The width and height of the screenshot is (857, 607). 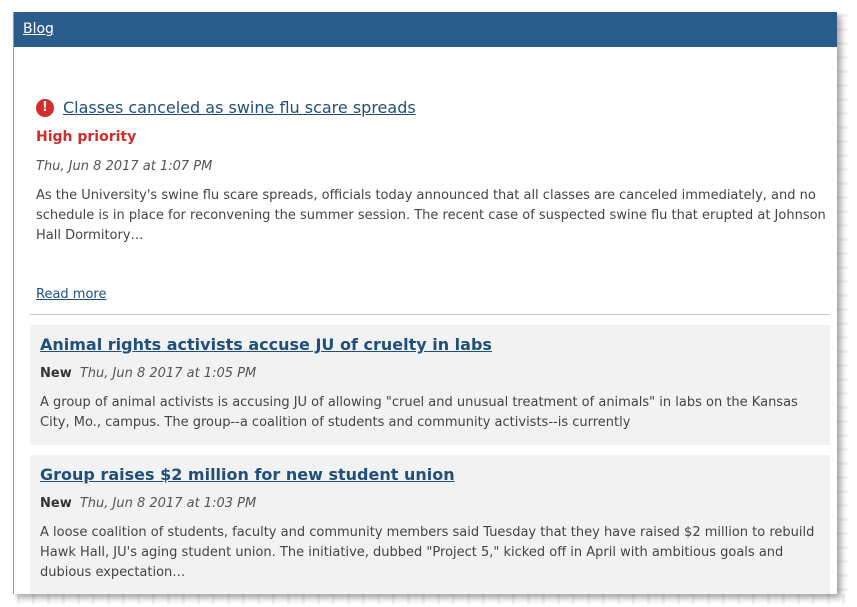 I want to click on post-date: Thu, Jun 8 2017 at 1:03 PM, so click(x=168, y=503).